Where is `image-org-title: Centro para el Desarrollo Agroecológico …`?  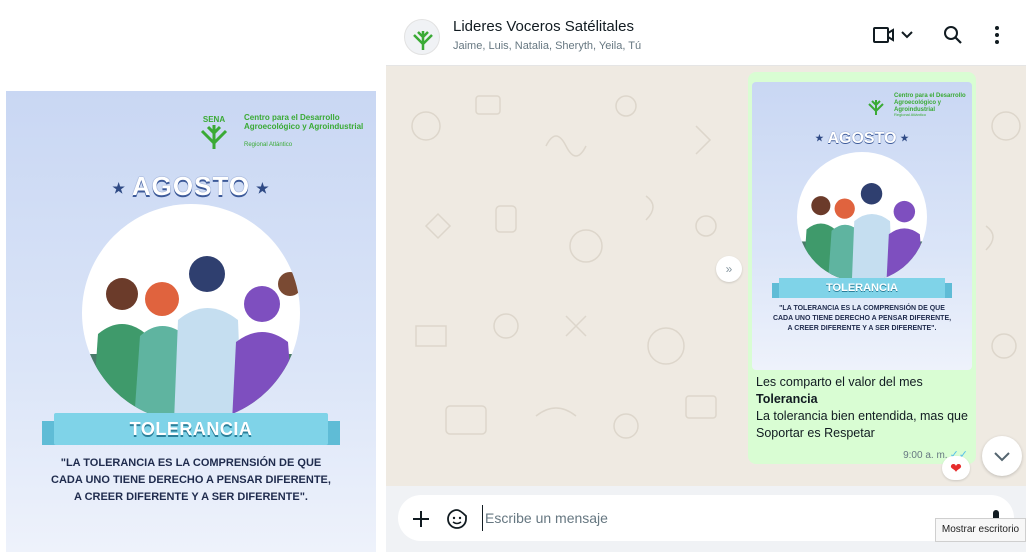
image-org-title: Centro para el Desarrollo Agroecológico … is located at coordinates (930, 103).